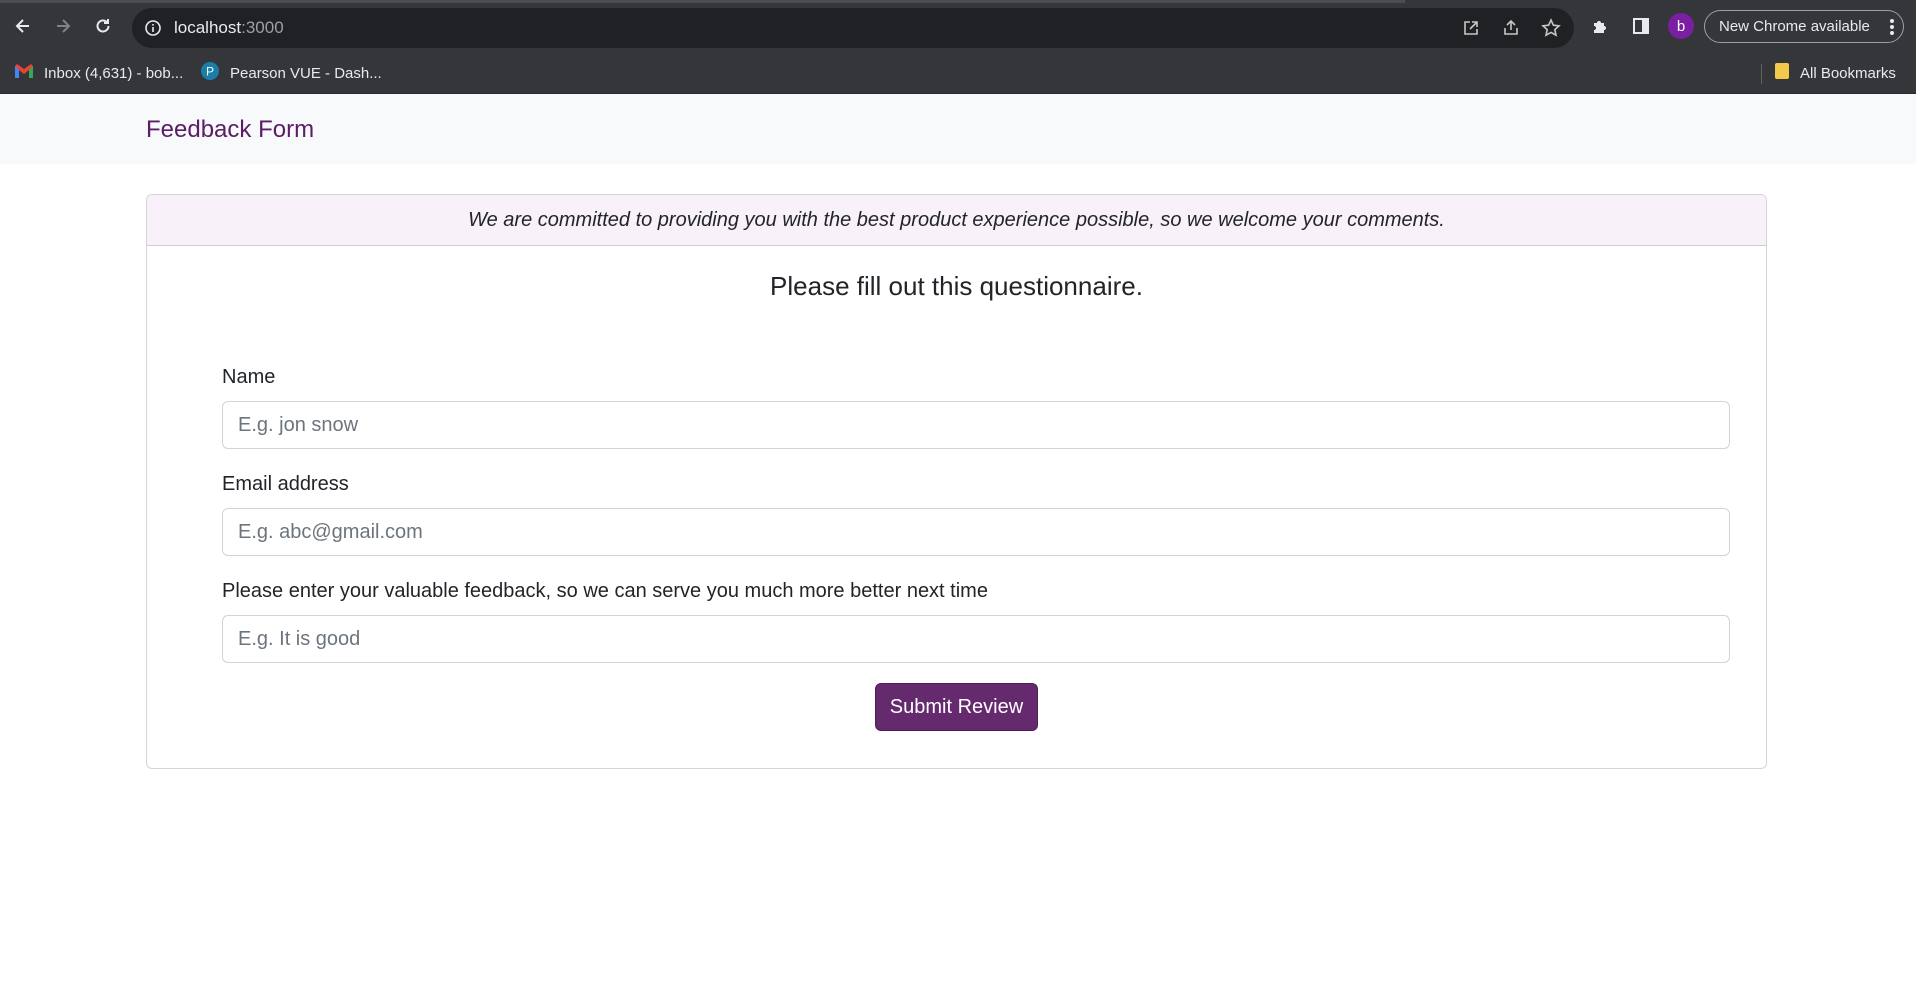 Image resolution: width=1916 pixels, height=988 pixels. Describe the element at coordinates (1794, 26) in the screenshot. I see `update-label: New Chrome available` at that location.